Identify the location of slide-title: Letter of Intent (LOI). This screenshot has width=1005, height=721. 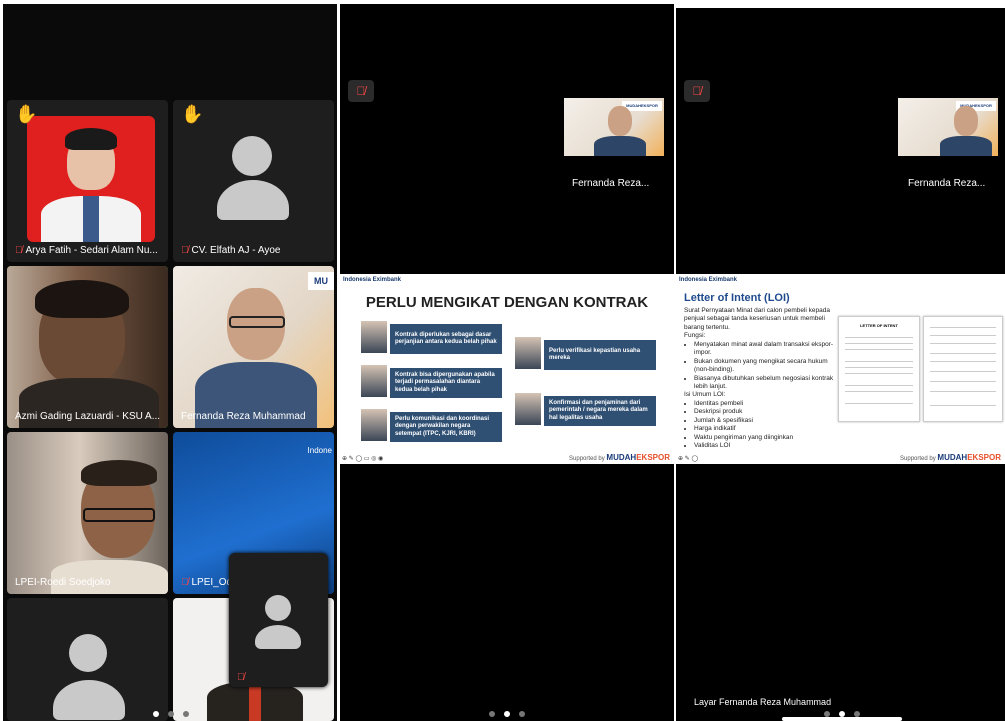
(737, 298).